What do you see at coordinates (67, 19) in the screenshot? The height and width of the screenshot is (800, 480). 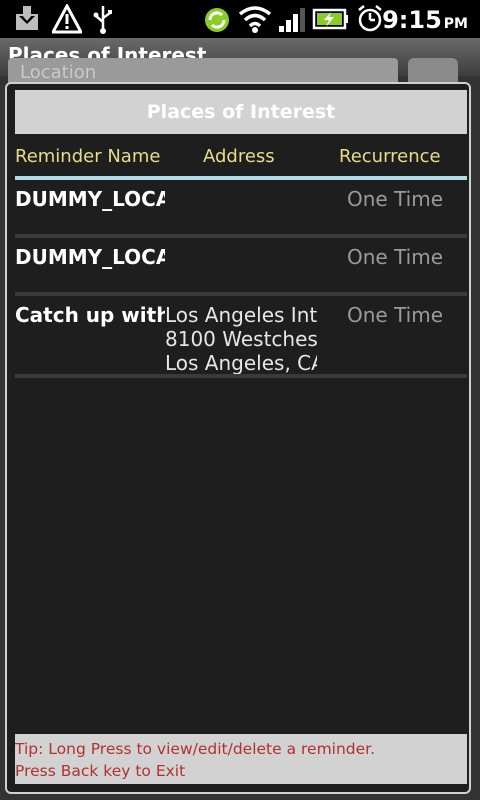 I see `warning-icon` at bounding box center [67, 19].